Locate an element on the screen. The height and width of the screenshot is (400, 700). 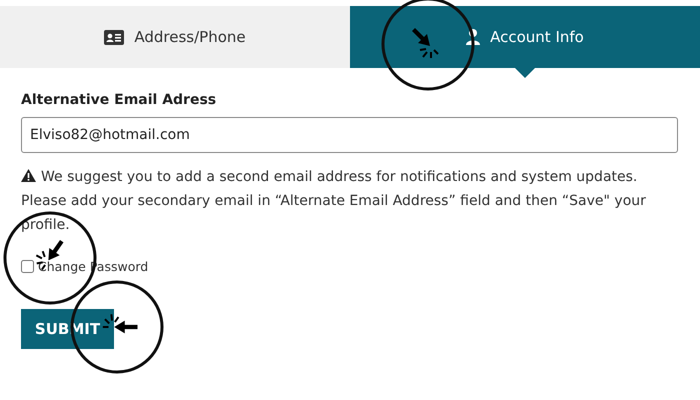
email-field: Elviso82@hotmail.com is located at coordinates (349, 135).